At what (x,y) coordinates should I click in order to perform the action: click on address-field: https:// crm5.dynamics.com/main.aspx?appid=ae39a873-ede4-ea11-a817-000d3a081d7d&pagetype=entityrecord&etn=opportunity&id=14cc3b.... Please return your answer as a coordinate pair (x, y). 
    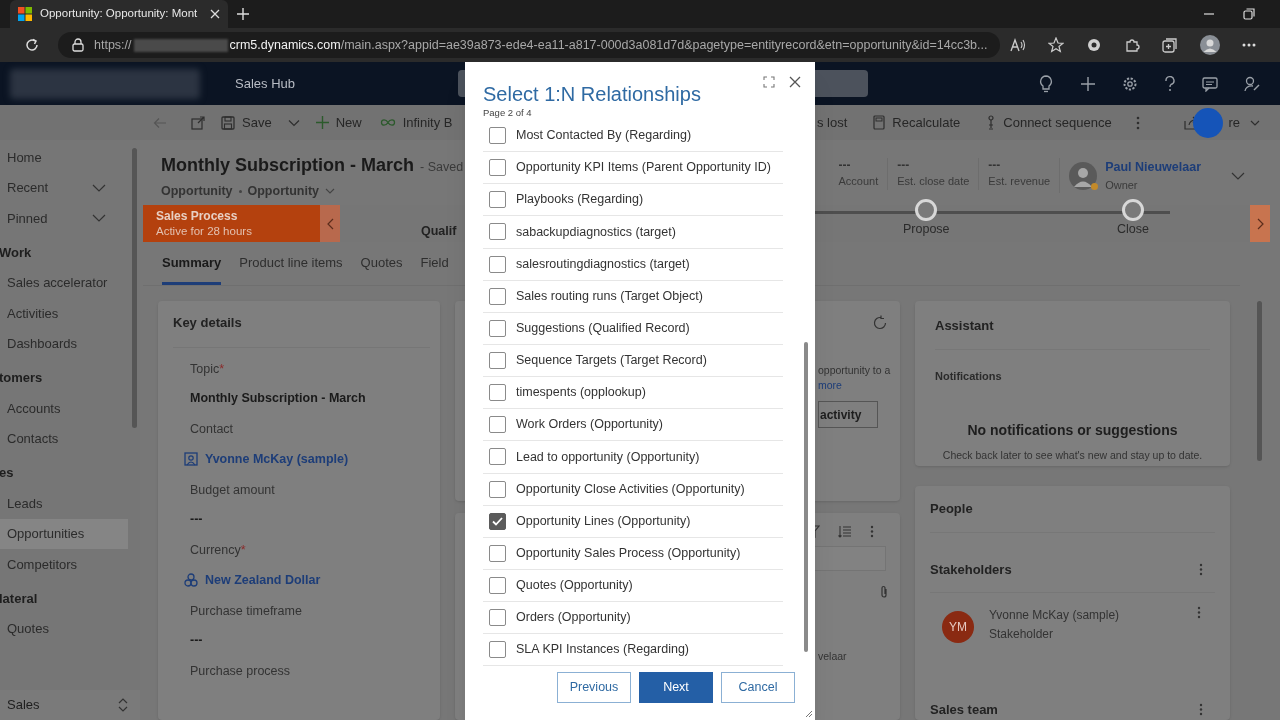
    Looking at the image, I should click on (529, 45).